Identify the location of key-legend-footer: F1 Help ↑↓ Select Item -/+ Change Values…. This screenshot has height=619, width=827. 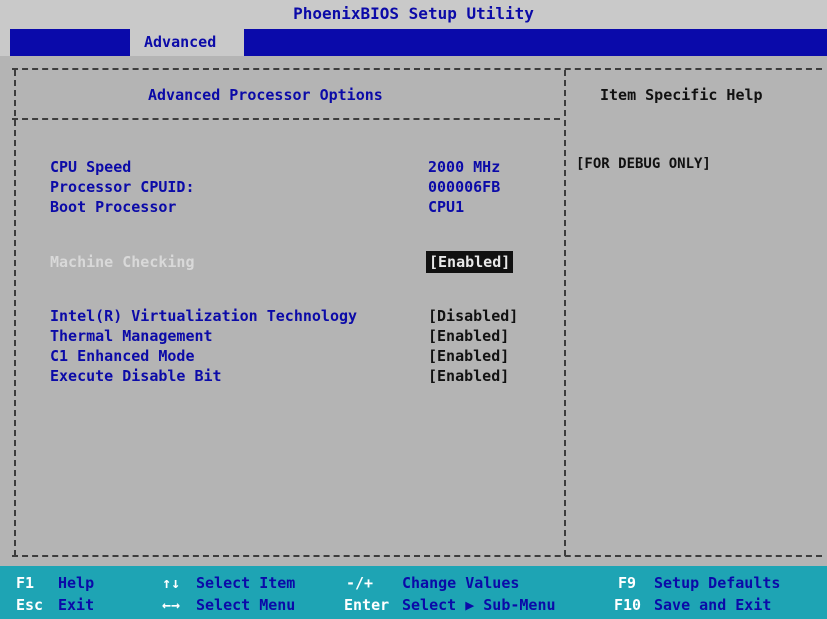
(413, 592).